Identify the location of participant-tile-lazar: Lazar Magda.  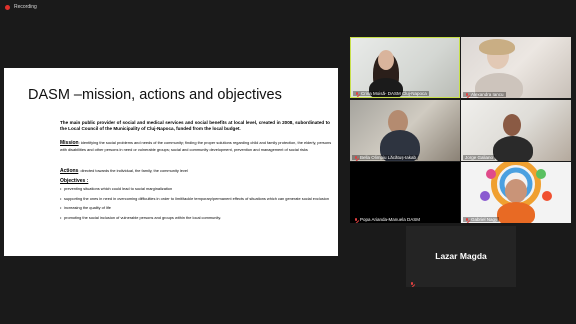
(461, 256).